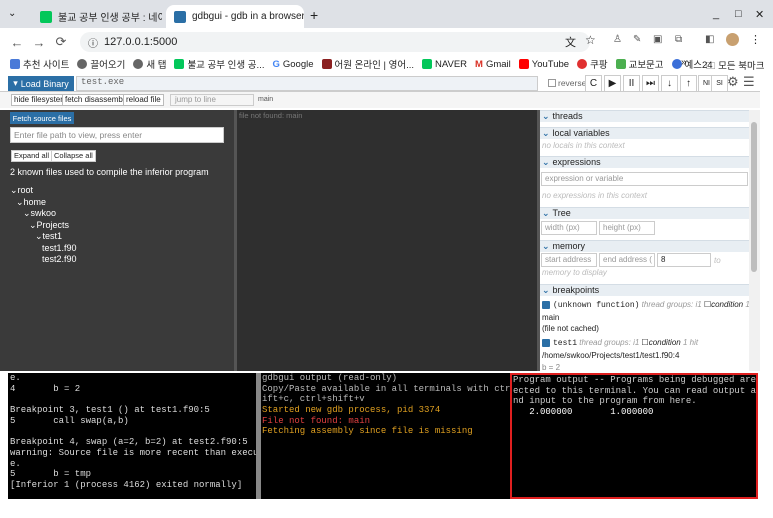  I want to click on site-info-icon: ⓘ, so click(93, 42).